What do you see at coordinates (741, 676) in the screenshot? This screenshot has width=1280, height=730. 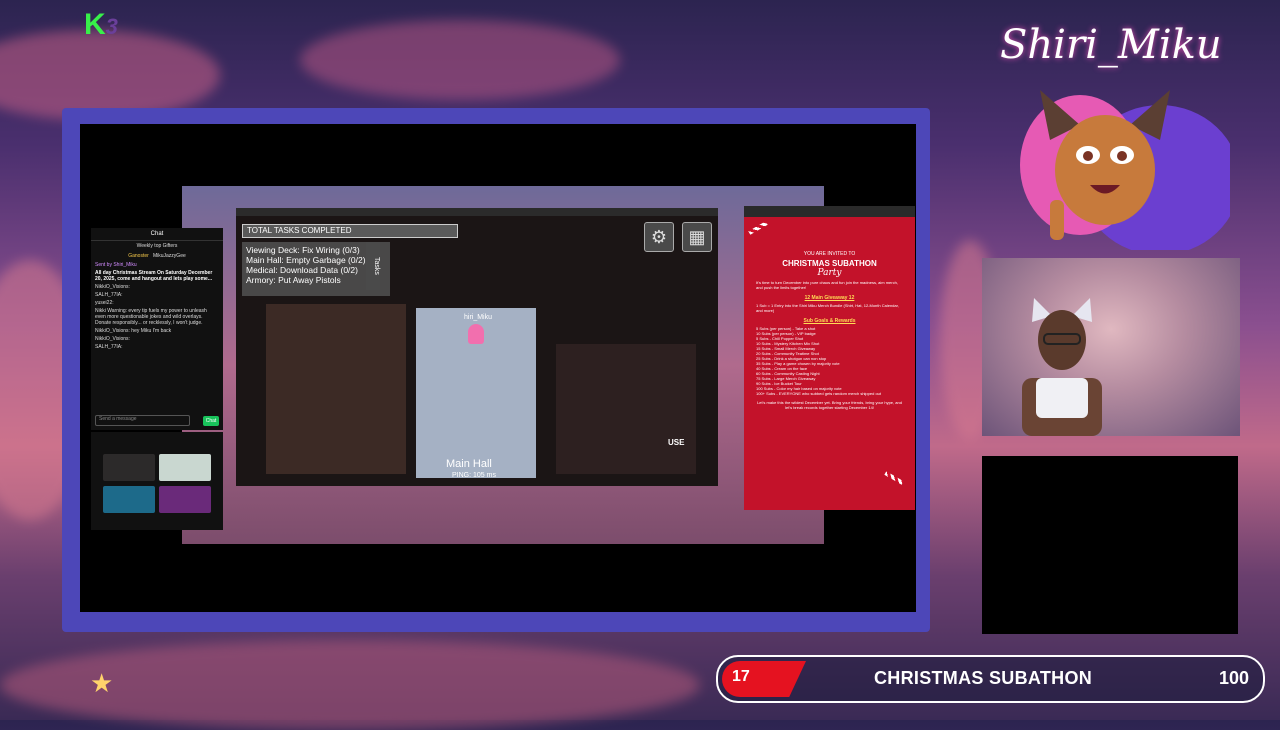 I see `subathon-current: 17` at bounding box center [741, 676].